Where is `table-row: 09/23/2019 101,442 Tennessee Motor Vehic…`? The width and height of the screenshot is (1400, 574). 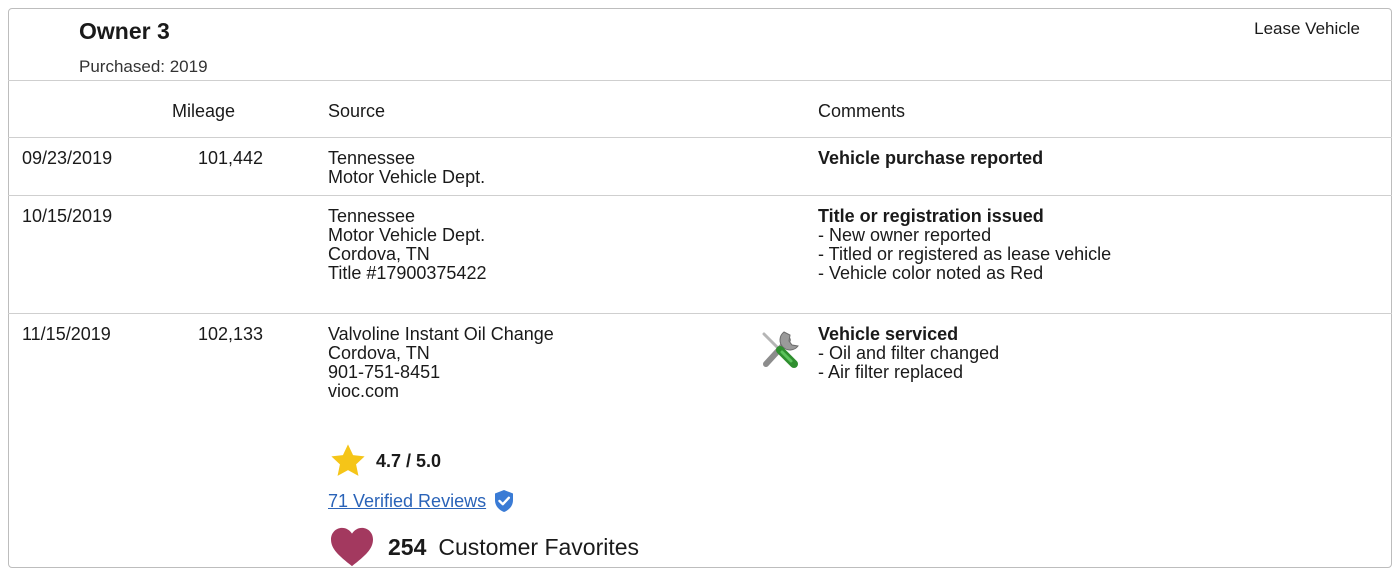
table-row: 09/23/2019 101,442 Tennessee Motor Vehic… is located at coordinates (700, 167).